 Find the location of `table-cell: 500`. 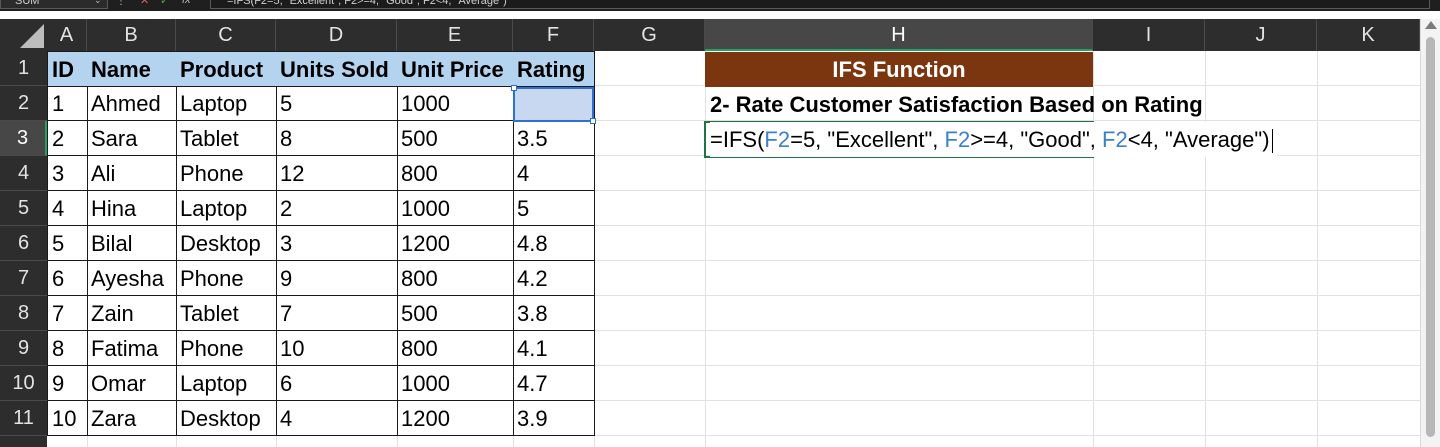

table-cell: 500 is located at coordinates (455, 138).